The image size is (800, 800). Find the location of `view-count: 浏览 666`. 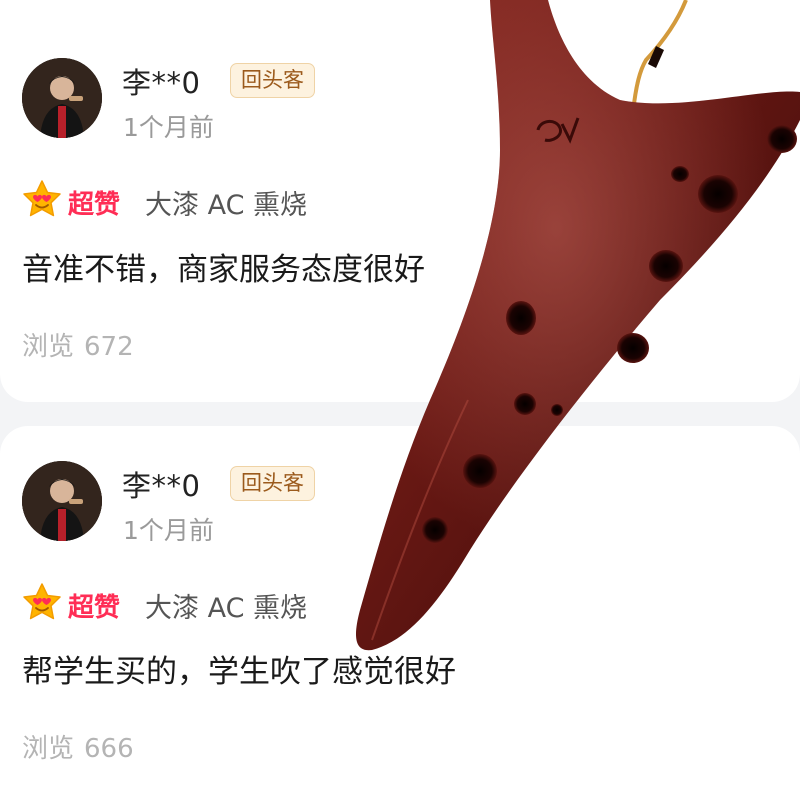

view-count: 浏览 666 is located at coordinates (83, 746).